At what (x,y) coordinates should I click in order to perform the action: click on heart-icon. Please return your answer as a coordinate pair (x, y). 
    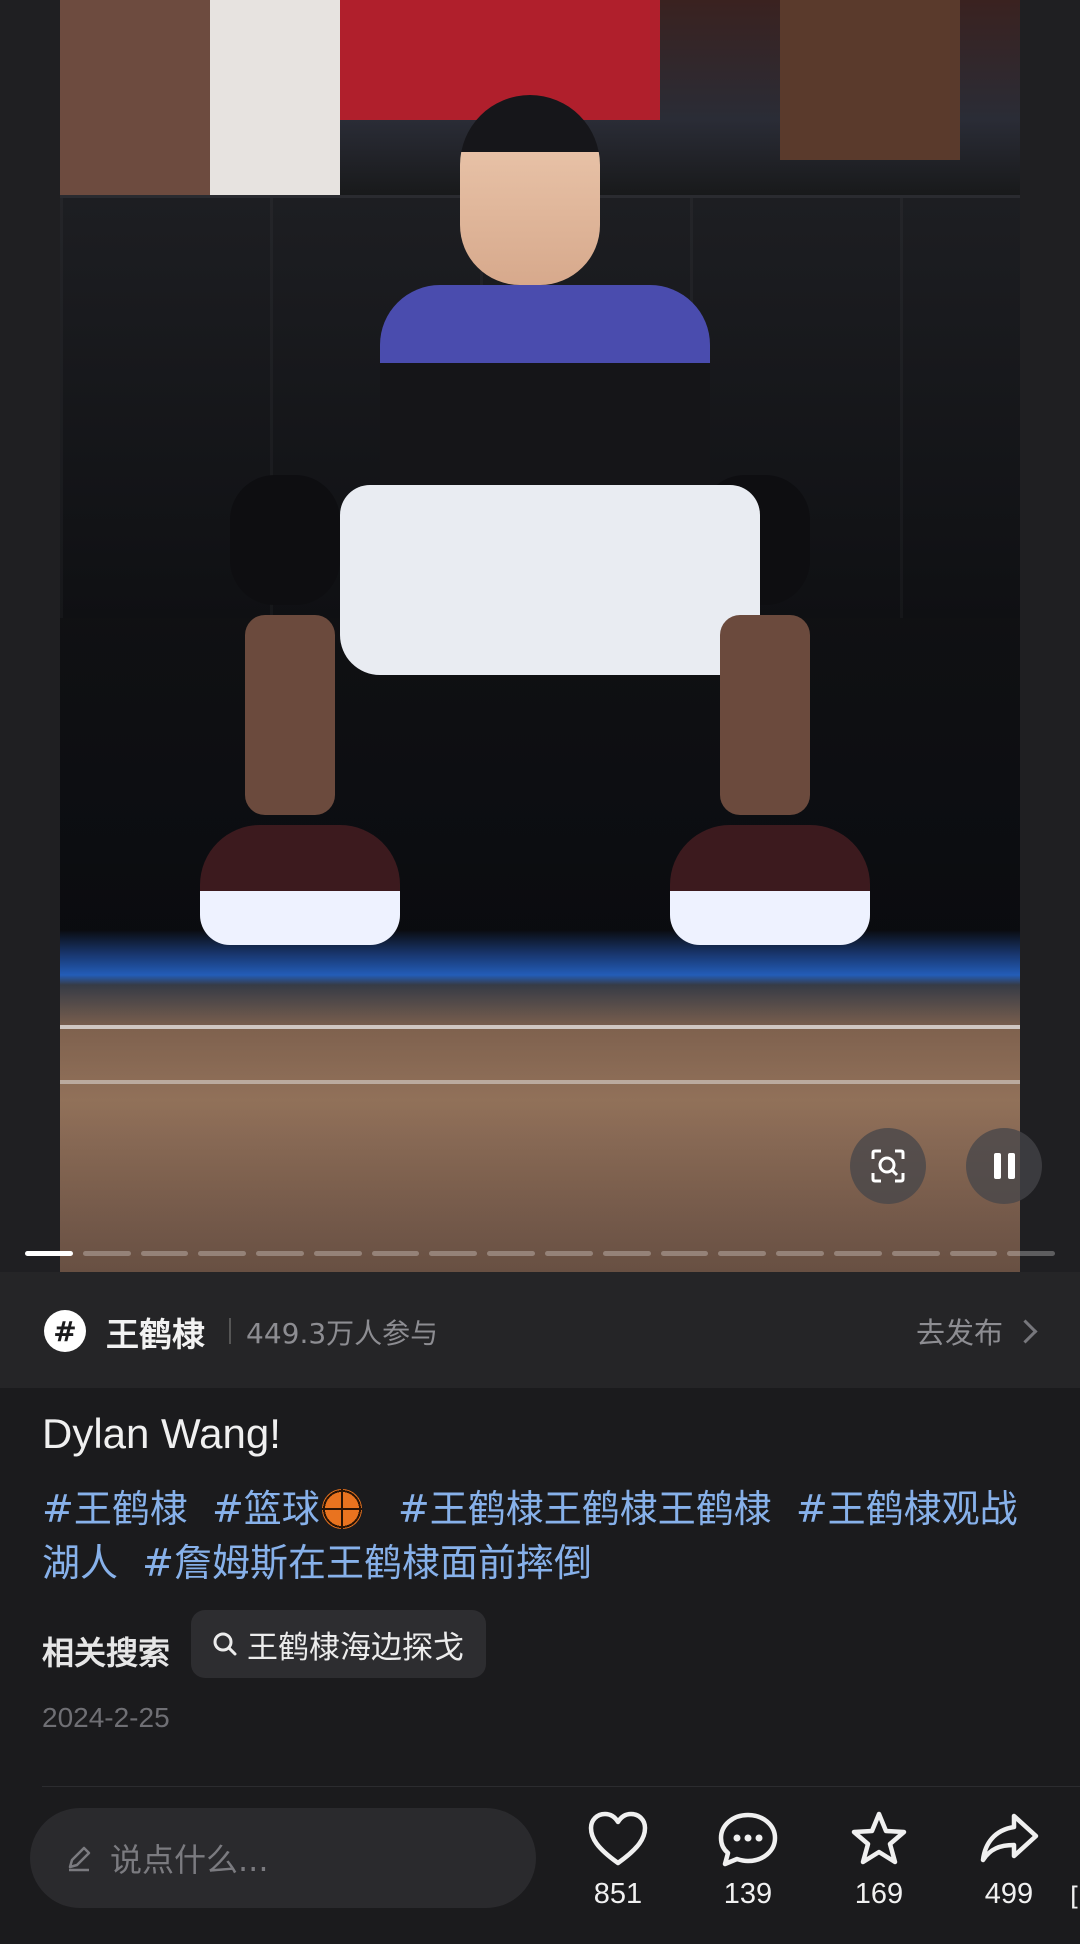
    Looking at the image, I should click on (618, 1838).